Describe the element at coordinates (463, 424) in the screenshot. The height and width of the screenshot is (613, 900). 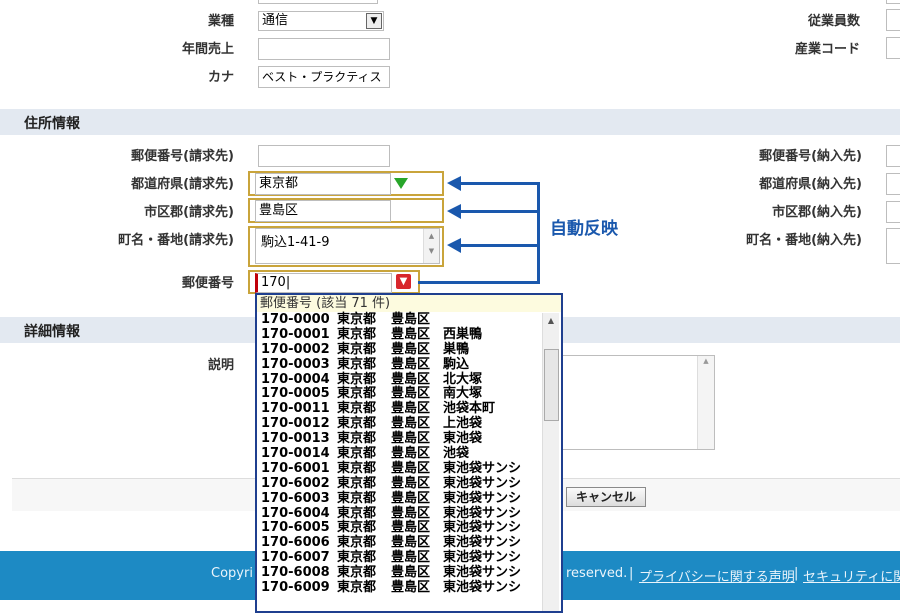
I see `suggestion-town: 上池袋` at that location.